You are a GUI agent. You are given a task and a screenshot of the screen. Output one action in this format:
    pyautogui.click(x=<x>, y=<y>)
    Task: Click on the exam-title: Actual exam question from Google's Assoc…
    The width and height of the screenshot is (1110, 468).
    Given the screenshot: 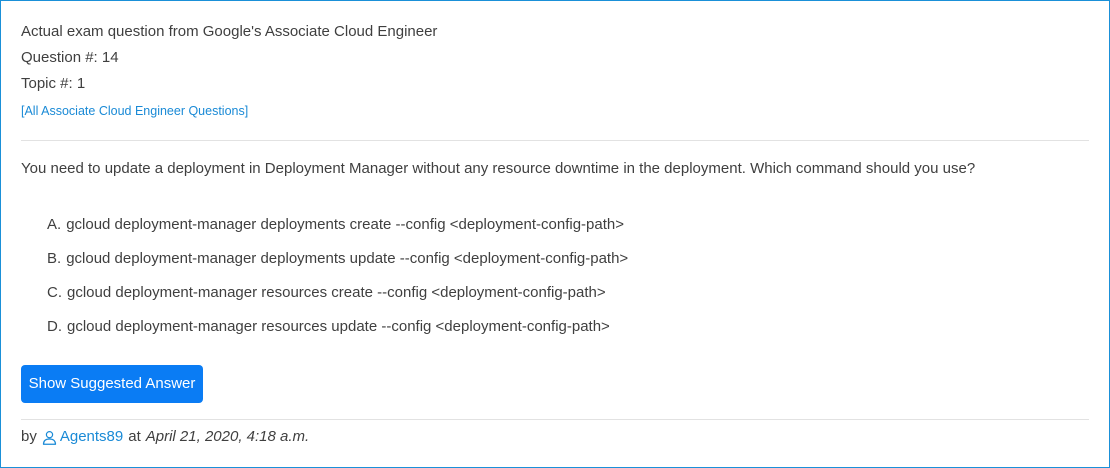 What is the action you would take?
    pyautogui.click(x=229, y=31)
    